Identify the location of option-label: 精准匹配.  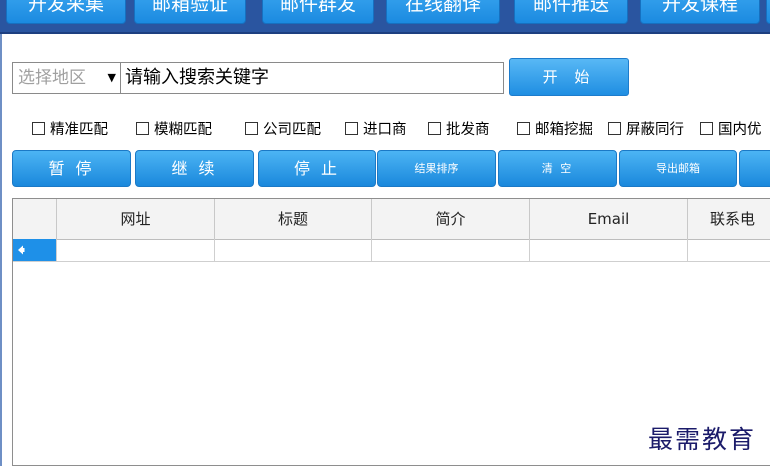
(79, 130).